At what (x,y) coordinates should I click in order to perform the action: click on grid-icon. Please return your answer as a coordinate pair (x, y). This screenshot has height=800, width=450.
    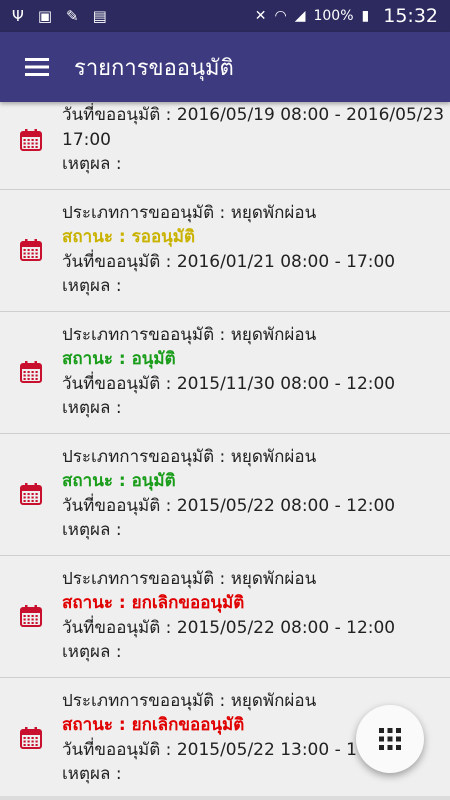
    Looking at the image, I should click on (390, 739).